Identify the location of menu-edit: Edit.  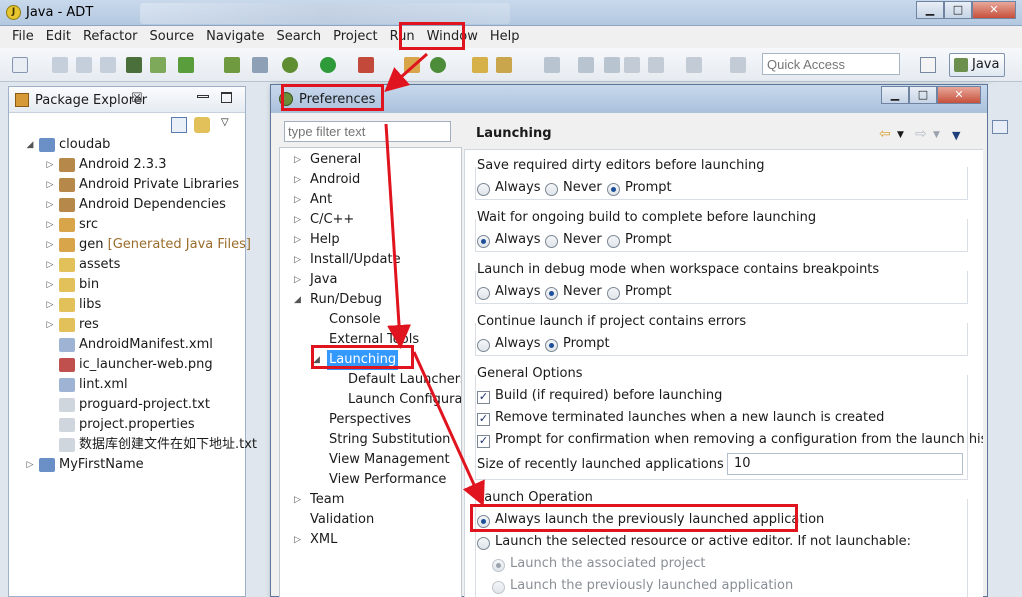
(58, 37).